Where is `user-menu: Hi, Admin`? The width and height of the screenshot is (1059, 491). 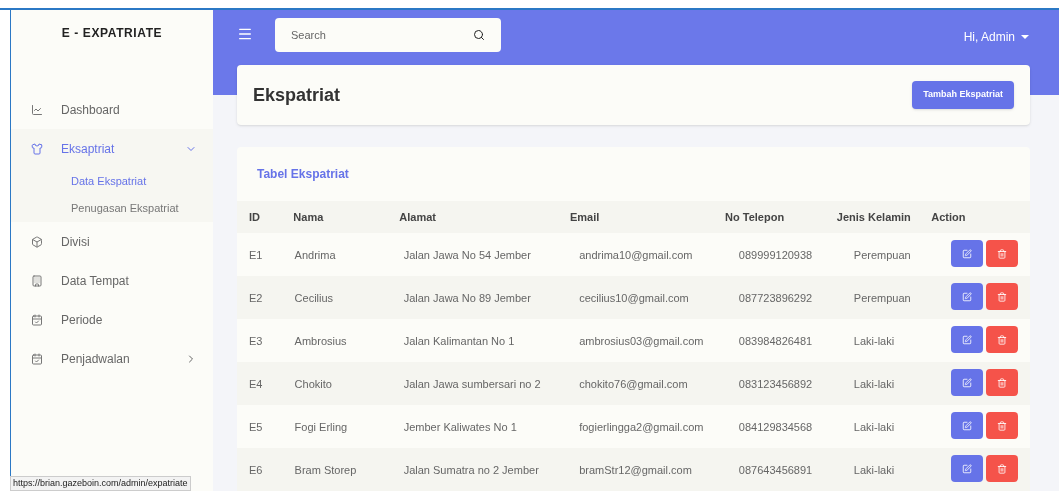 user-menu: Hi, Admin is located at coordinates (996, 37).